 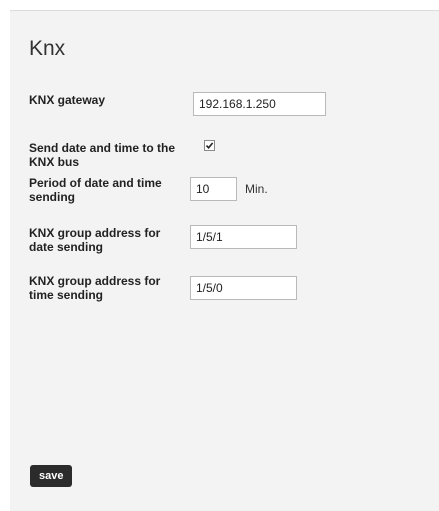 I want to click on period-label: Period of date and time sending, so click(x=95, y=190).